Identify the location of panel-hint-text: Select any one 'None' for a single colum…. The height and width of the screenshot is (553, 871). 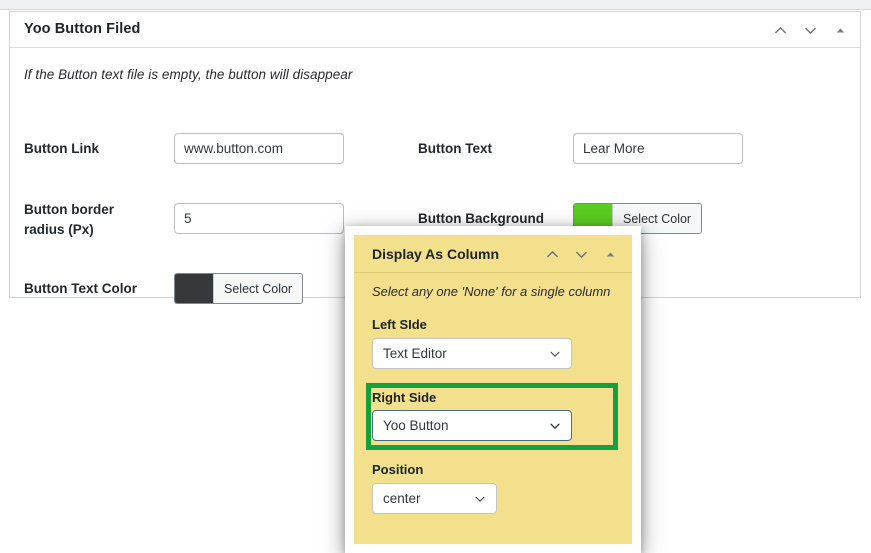
(491, 291).